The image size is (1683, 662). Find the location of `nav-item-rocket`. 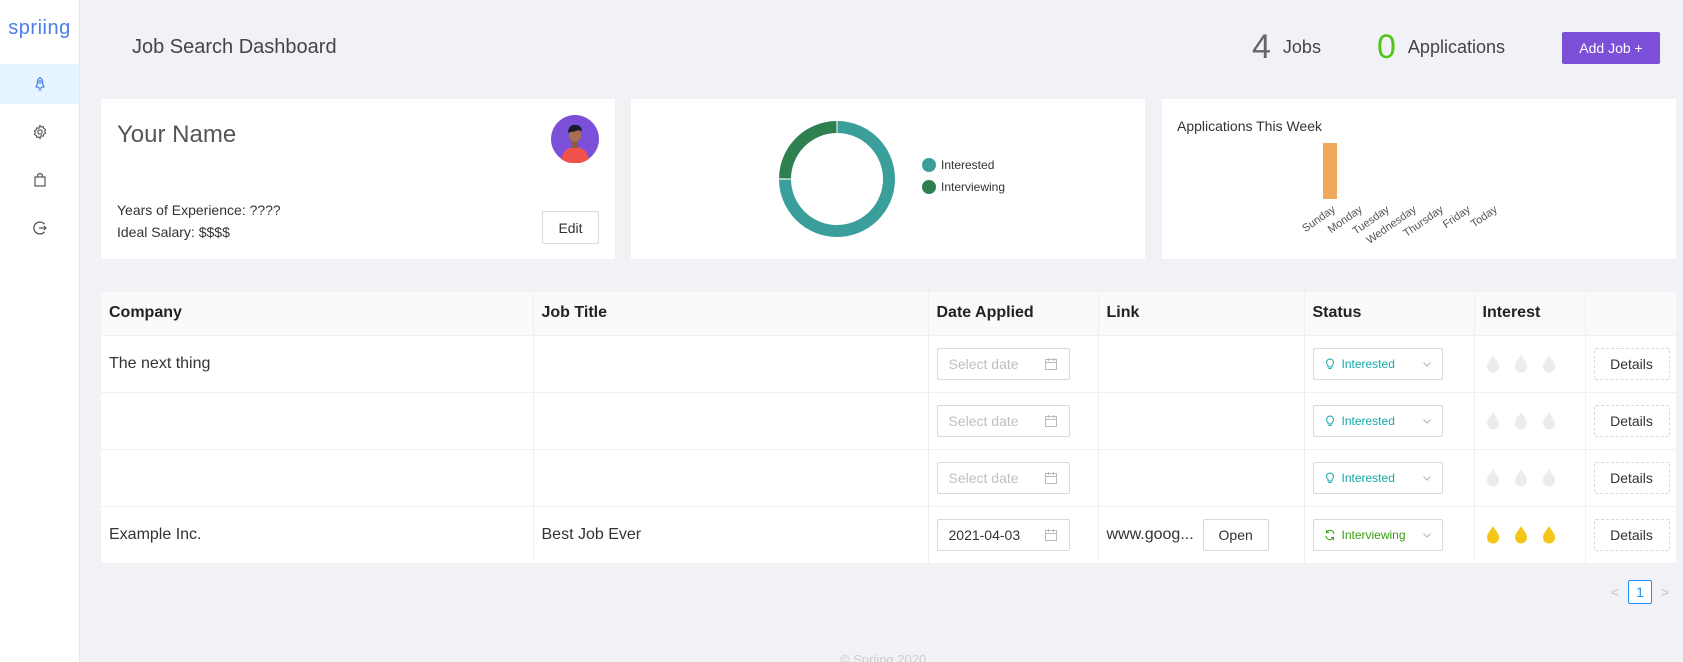

nav-item-rocket is located at coordinates (39, 84).